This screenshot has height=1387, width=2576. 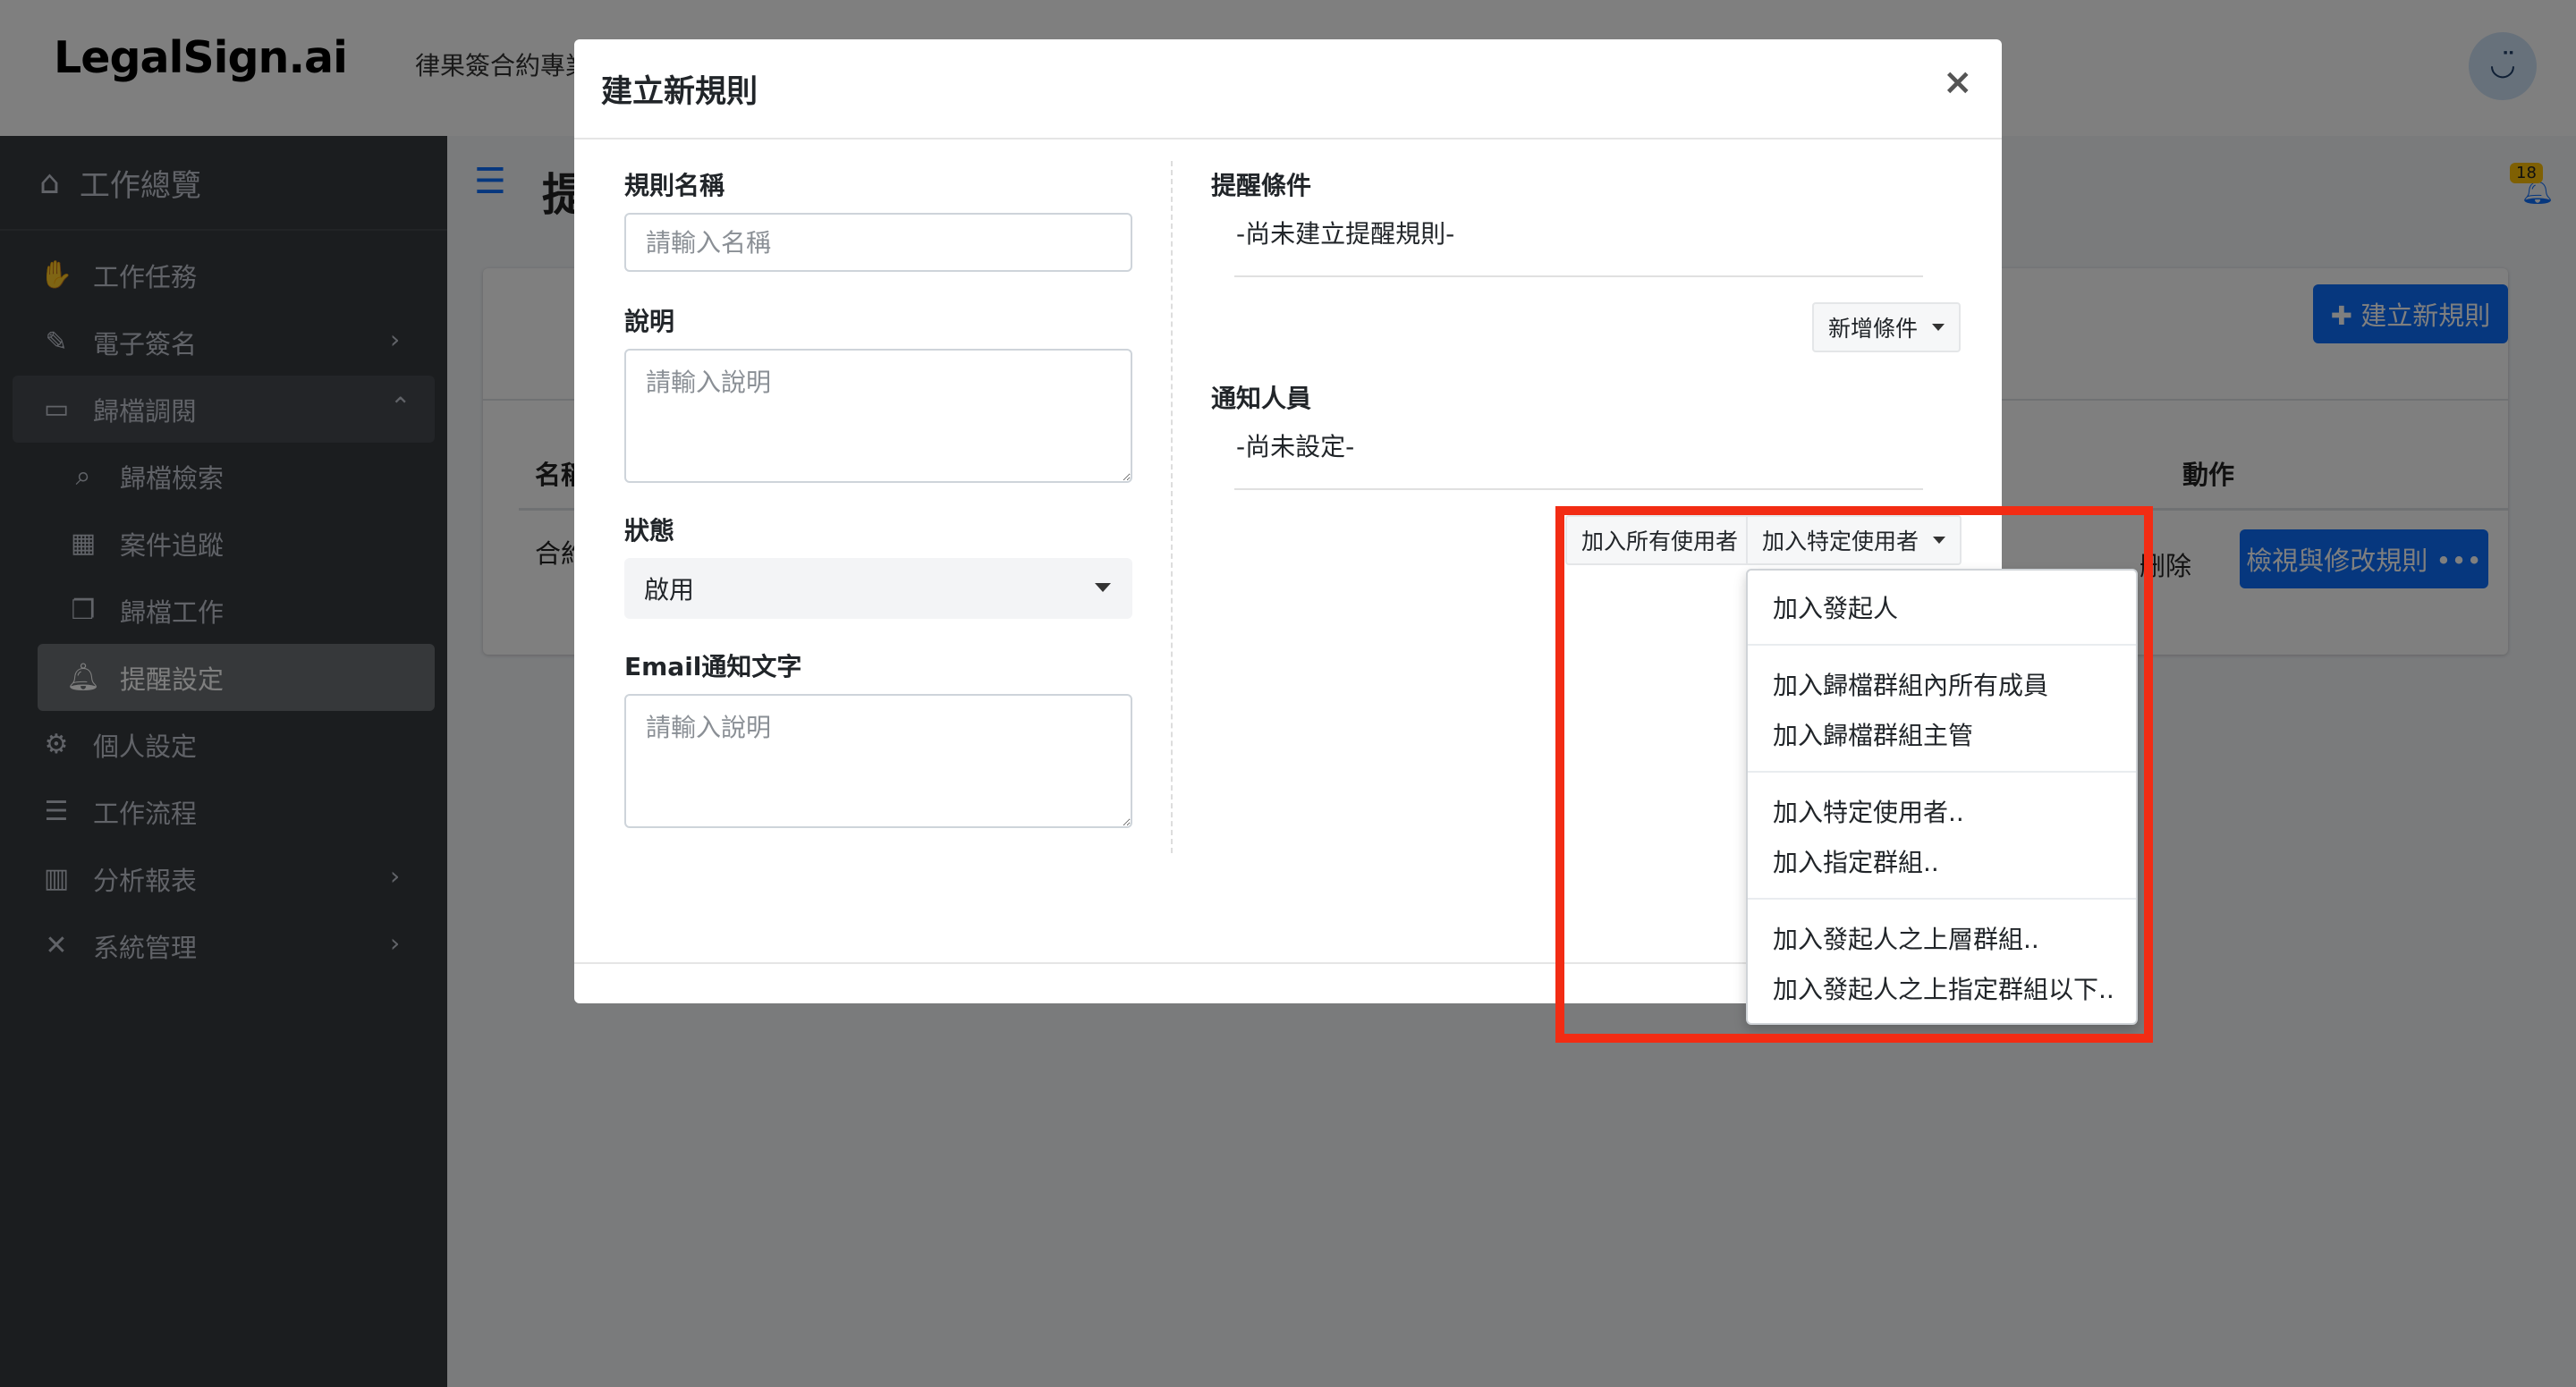 What do you see at coordinates (669, 590) in the screenshot?
I see `status-select-value: 啟用` at bounding box center [669, 590].